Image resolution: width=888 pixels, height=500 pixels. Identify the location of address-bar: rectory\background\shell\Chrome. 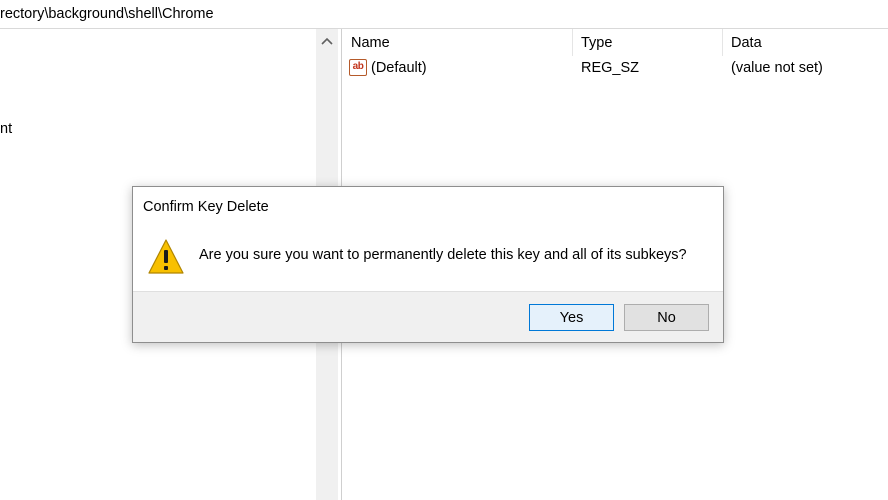
(444, 14).